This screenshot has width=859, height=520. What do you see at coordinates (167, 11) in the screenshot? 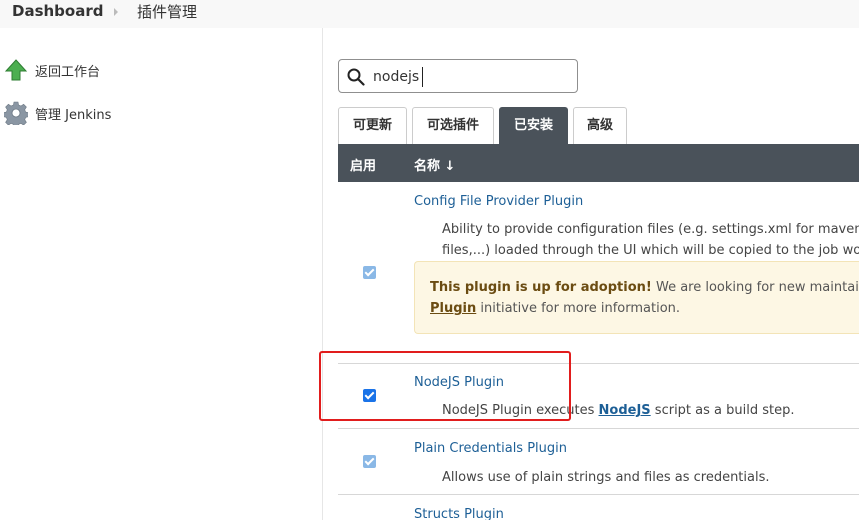
I see `breadcrumb-current: 插件管理` at bounding box center [167, 11].